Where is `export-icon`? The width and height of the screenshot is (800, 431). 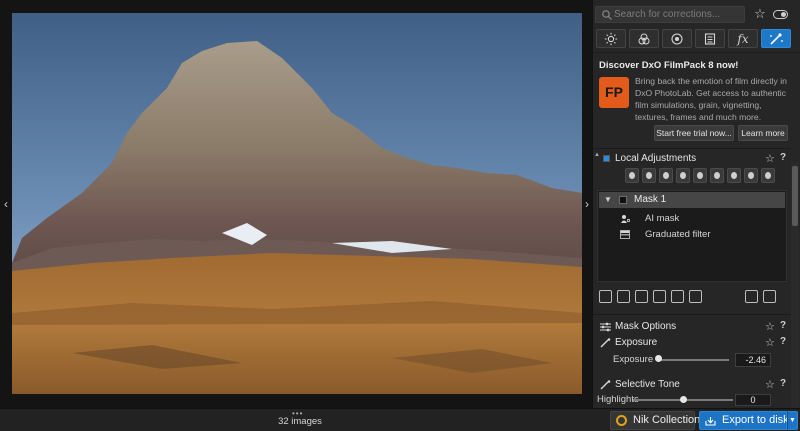 export-icon is located at coordinates (710, 421).